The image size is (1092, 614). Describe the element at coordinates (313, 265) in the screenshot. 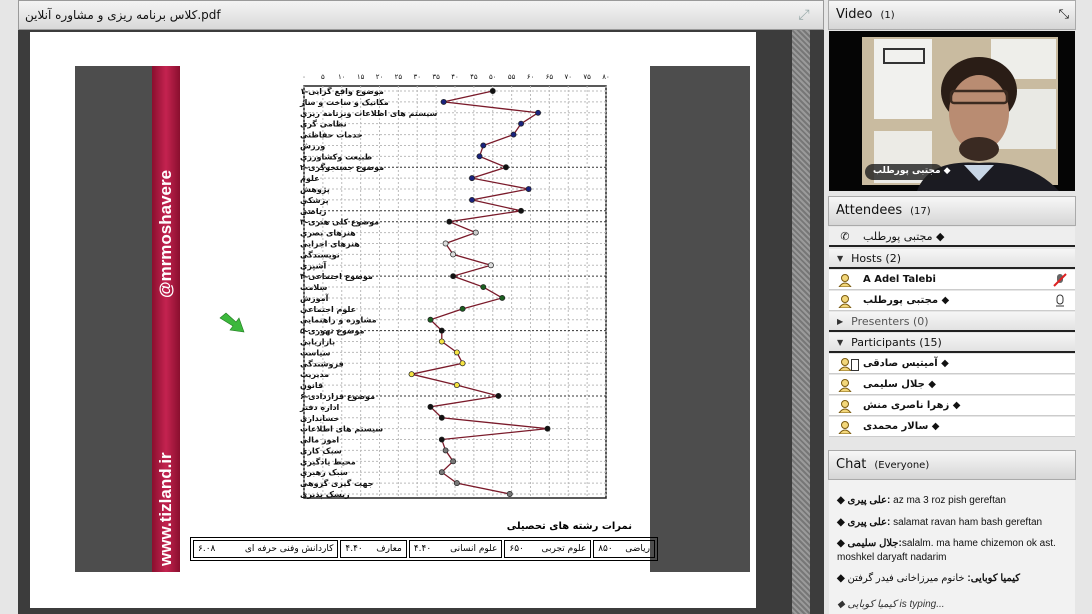

I see `category-label: آشپزی` at that location.